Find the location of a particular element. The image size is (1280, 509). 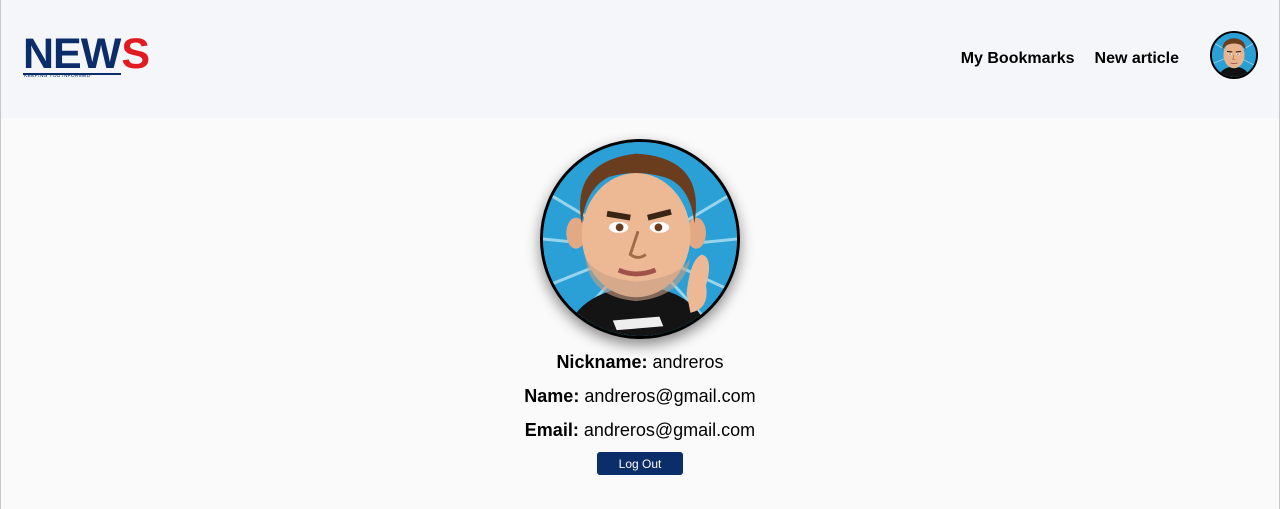

logout-button: Log Out is located at coordinates (640, 463).